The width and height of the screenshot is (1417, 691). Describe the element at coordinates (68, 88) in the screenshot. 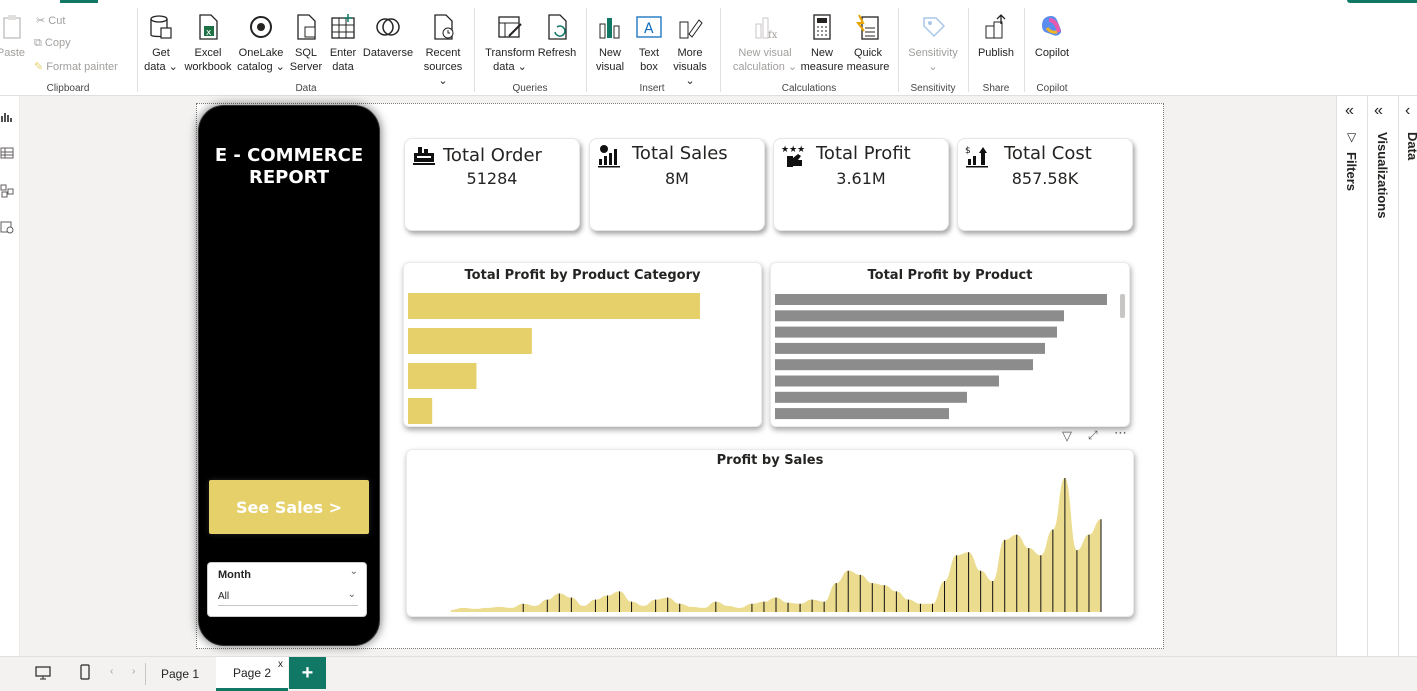

I see `clipboard-group-label: Clipboard` at that location.